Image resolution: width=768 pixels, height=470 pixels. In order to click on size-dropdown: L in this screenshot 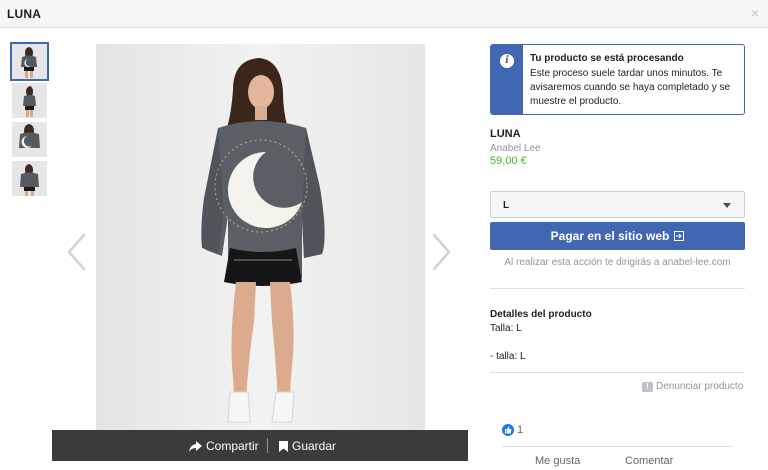, I will do `click(617, 204)`.